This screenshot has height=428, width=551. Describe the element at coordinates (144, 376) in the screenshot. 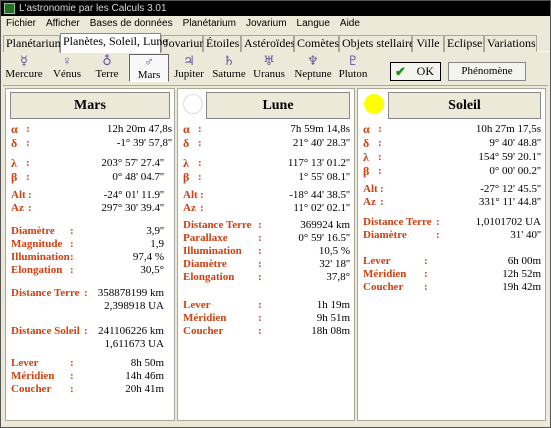

I see `mars-meridien-value: 14h 46m` at that location.